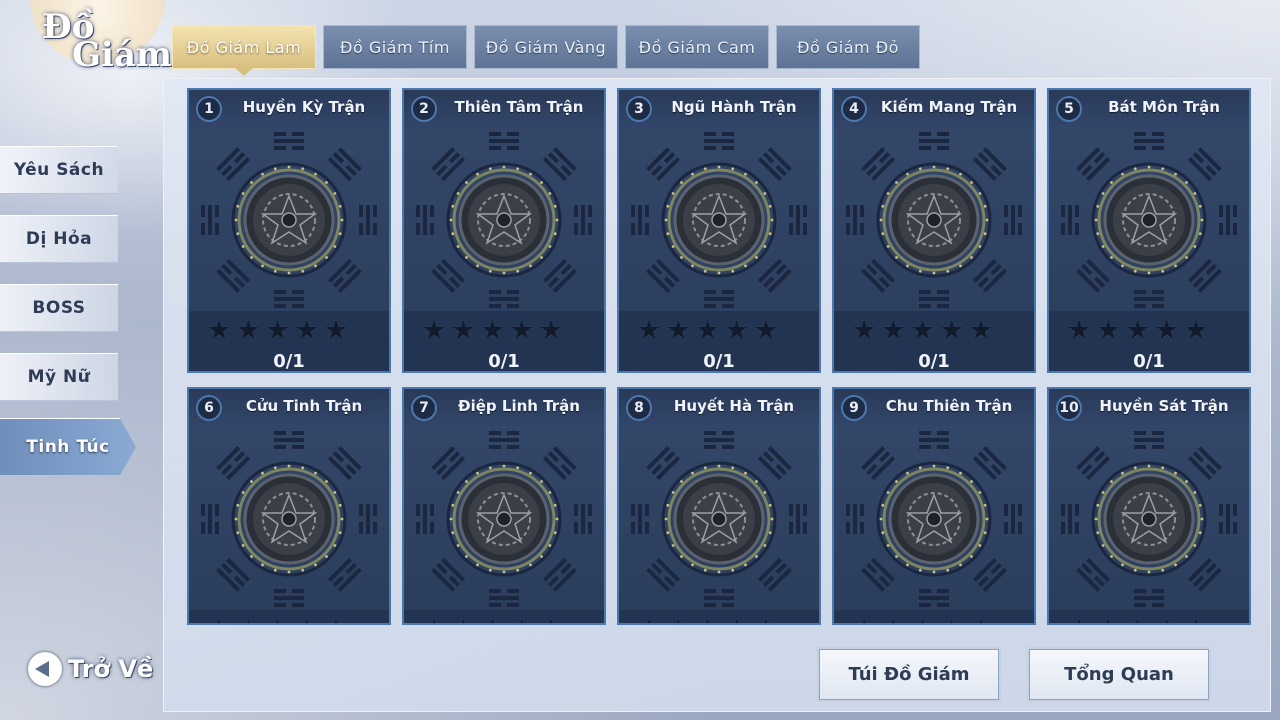  Describe the element at coordinates (45, 669) in the screenshot. I see `back-arrow-icon` at that location.